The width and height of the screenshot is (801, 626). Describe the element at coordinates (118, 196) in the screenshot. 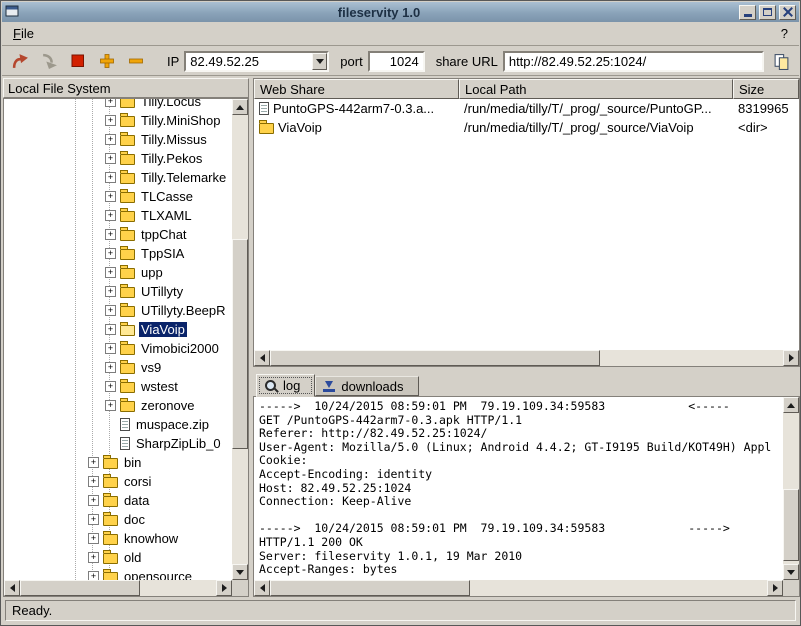

I see `tree-item: TLCasse` at that location.